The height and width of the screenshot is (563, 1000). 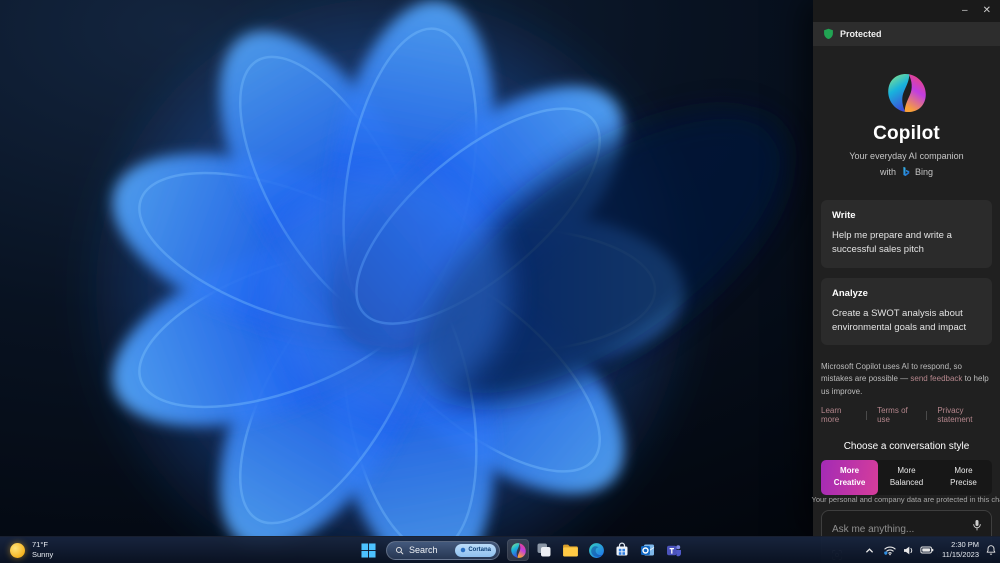 What do you see at coordinates (963, 483) in the screenshot?
I see `style-label-line2: Precise` at bounding box center [963, 483].